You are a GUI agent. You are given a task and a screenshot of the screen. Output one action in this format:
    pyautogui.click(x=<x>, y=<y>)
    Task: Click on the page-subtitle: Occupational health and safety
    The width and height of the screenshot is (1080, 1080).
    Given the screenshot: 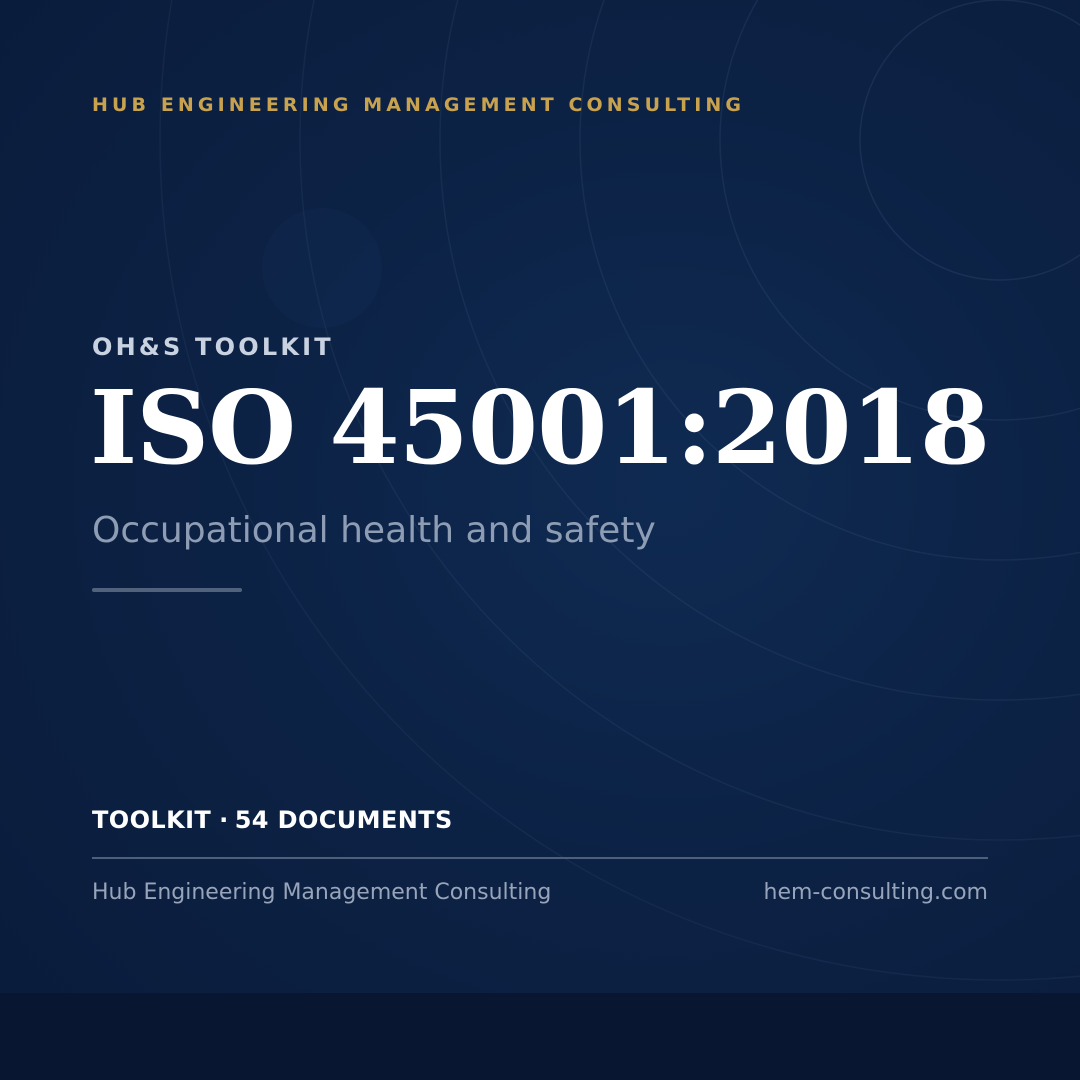 What is the action you would take?
    pyautogui.click(x=374, y=530)
    